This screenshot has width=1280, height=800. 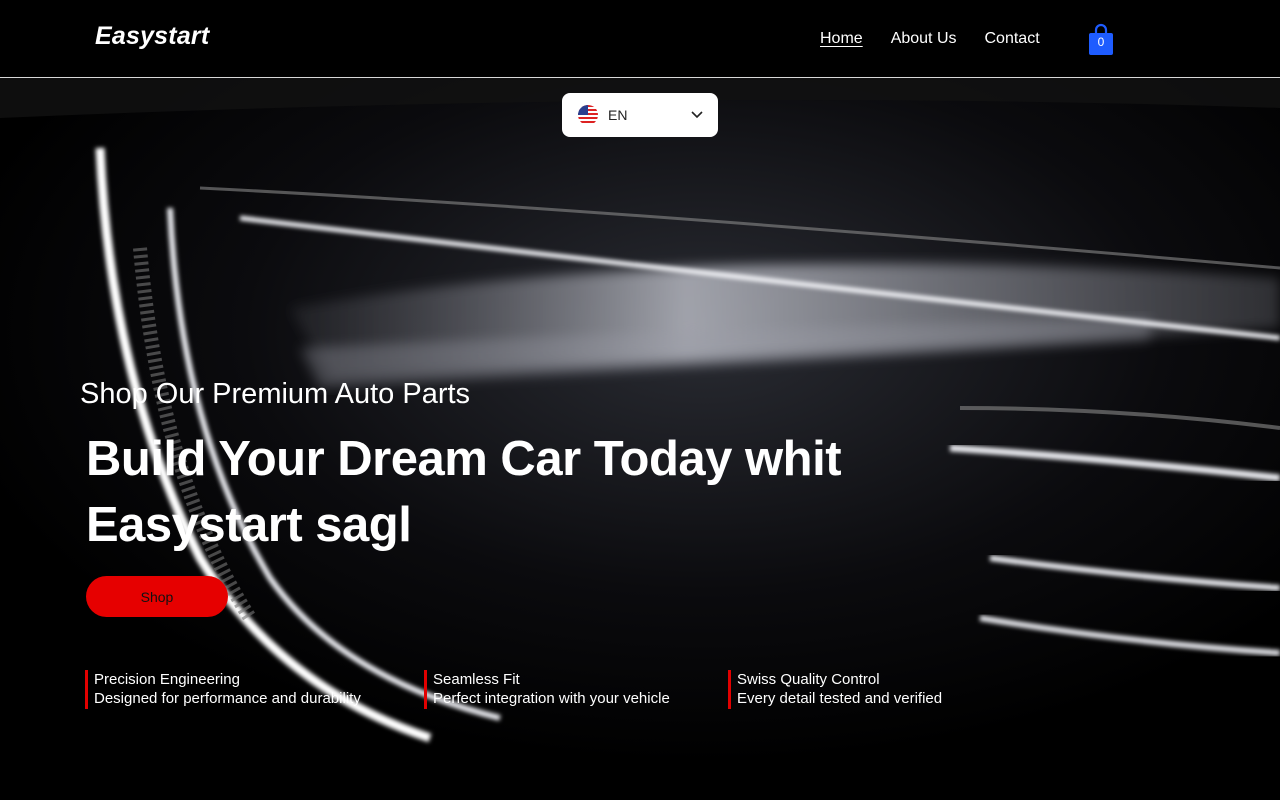 I want to click on language-selector: EN, so click(x=640, y=115).